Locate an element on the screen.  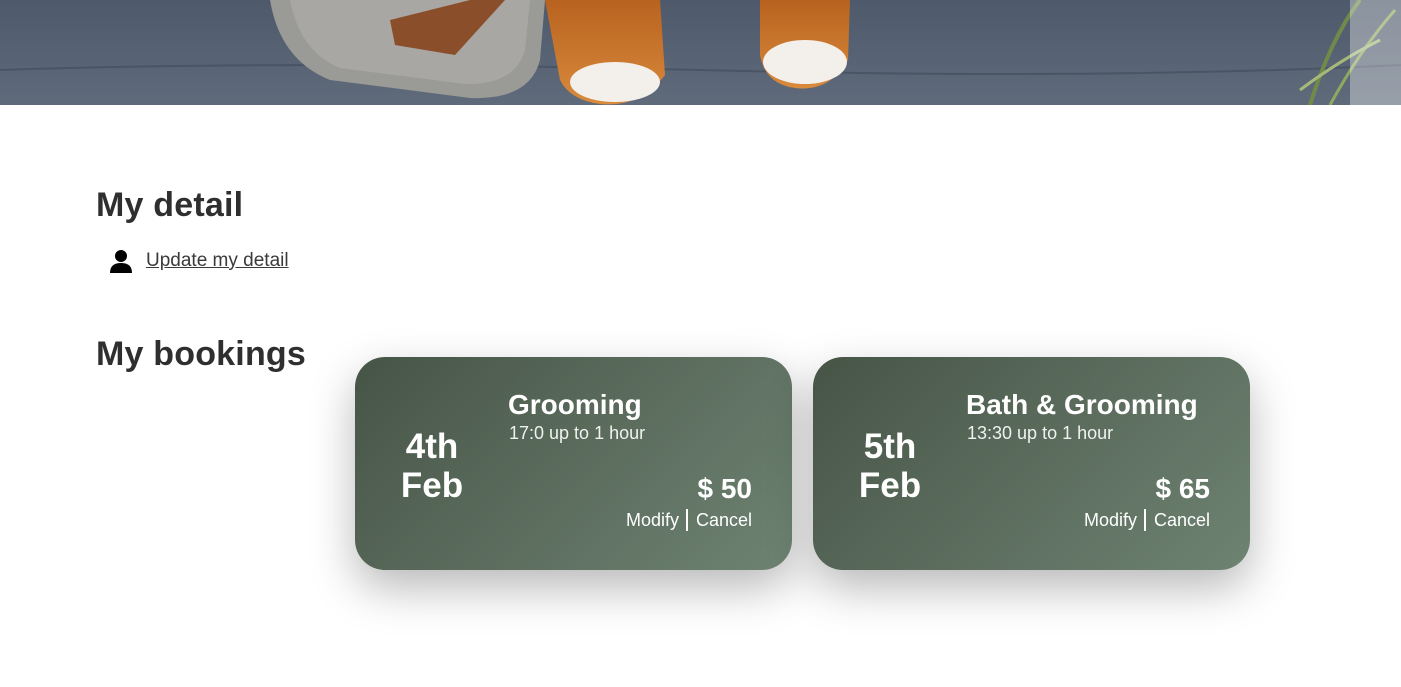
booking-day: 5th is located at coordinates (890, 446).